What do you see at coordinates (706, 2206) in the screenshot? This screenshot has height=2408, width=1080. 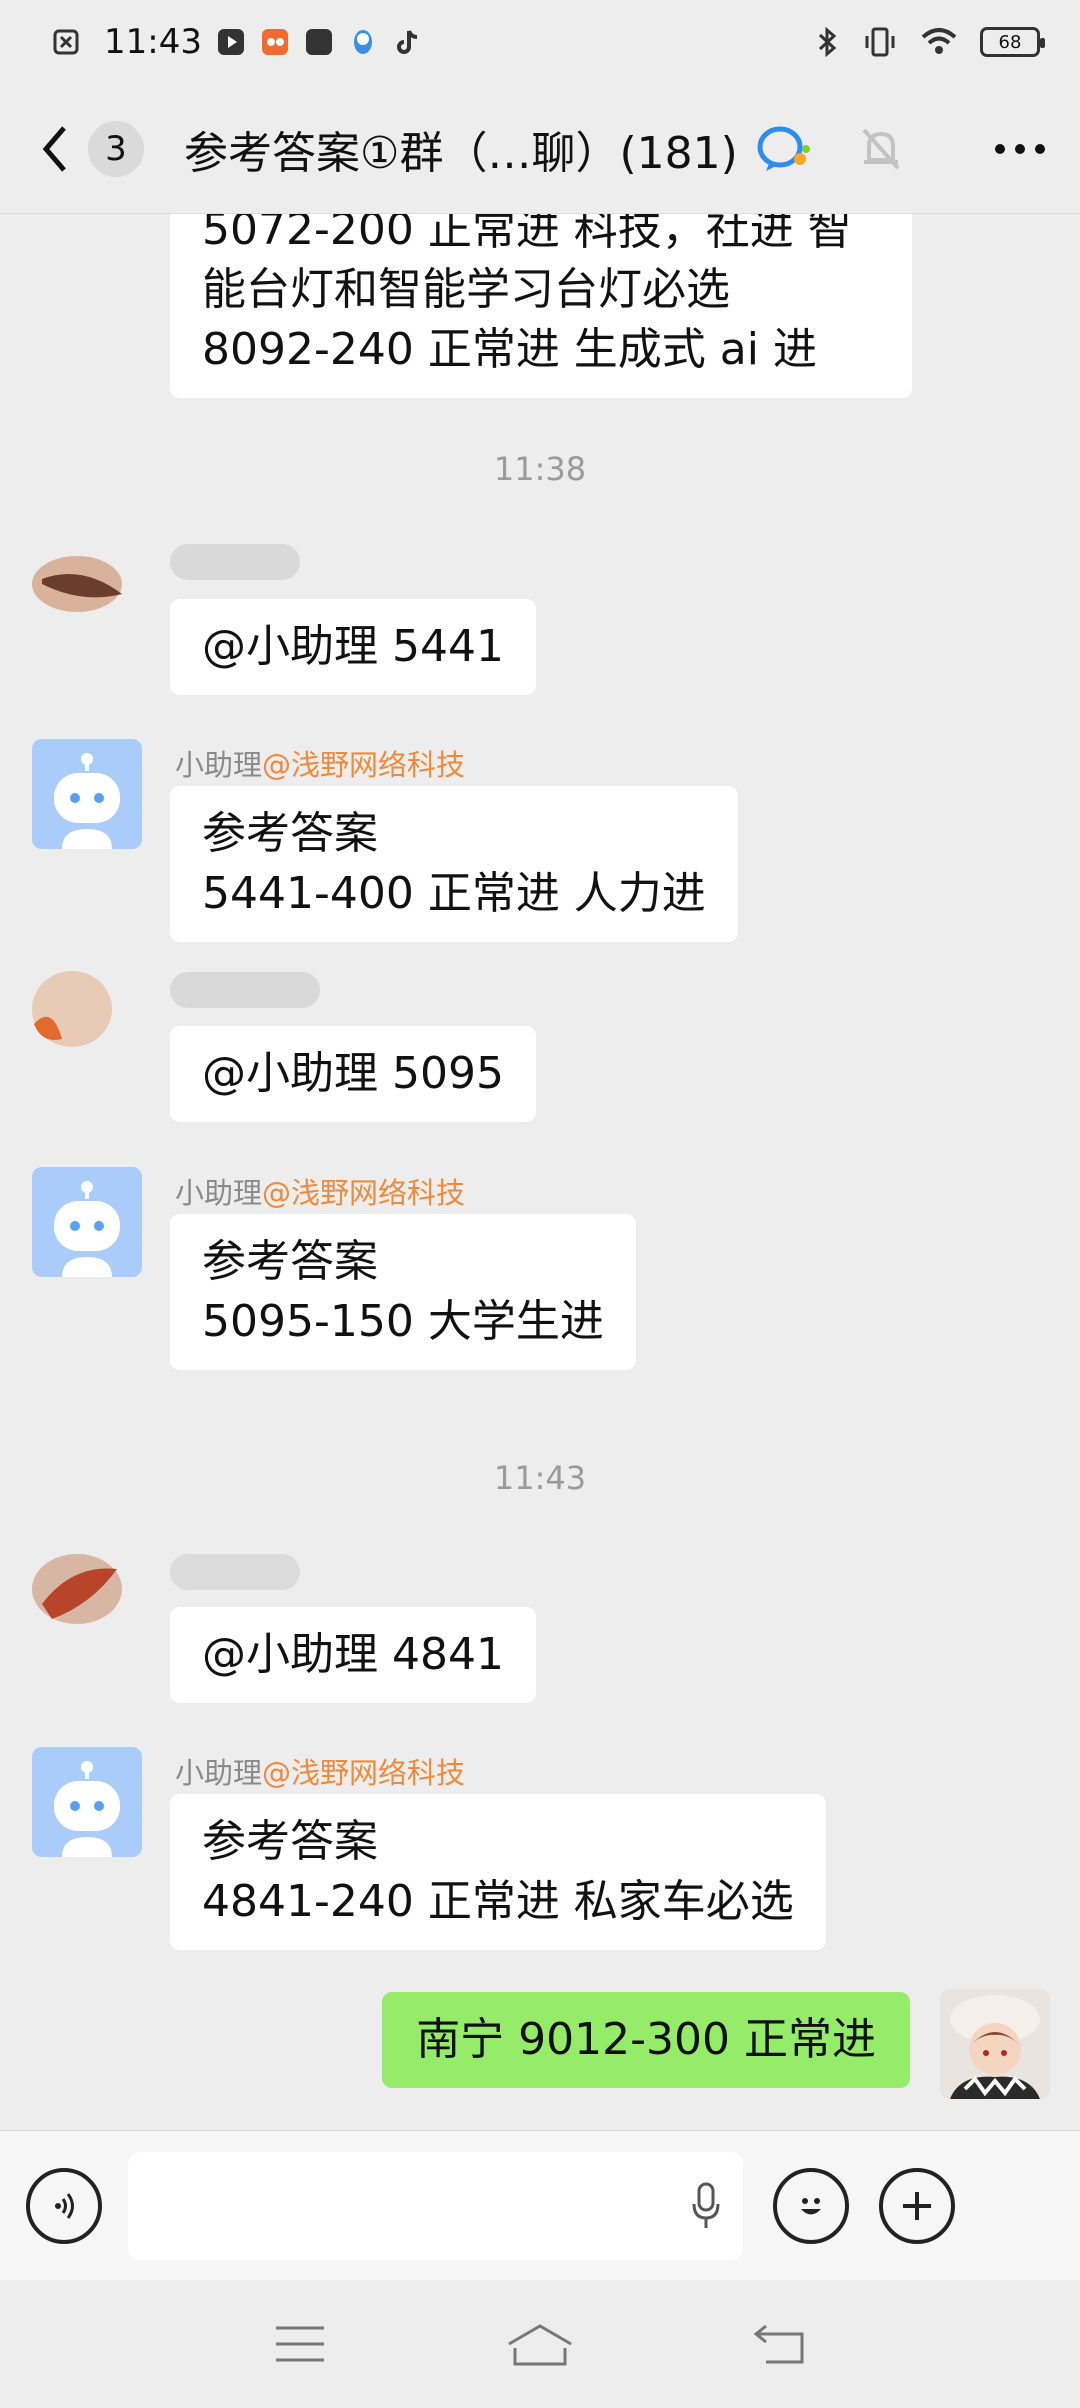 I see `mic-icon` at bounding box center [706, 2206].